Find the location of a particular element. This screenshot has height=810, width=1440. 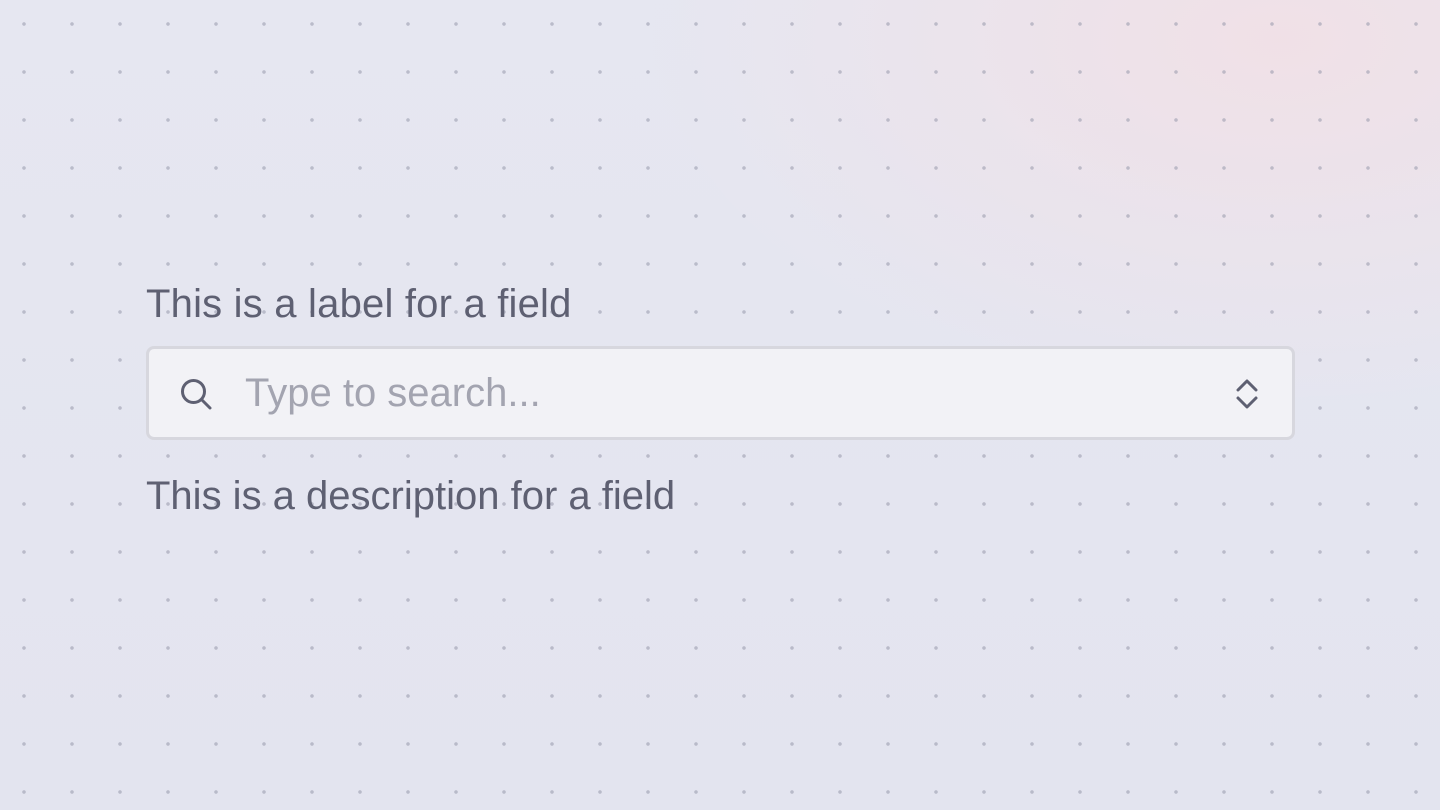

chevron-up-down-icon is located at coordinates (1247, 394).